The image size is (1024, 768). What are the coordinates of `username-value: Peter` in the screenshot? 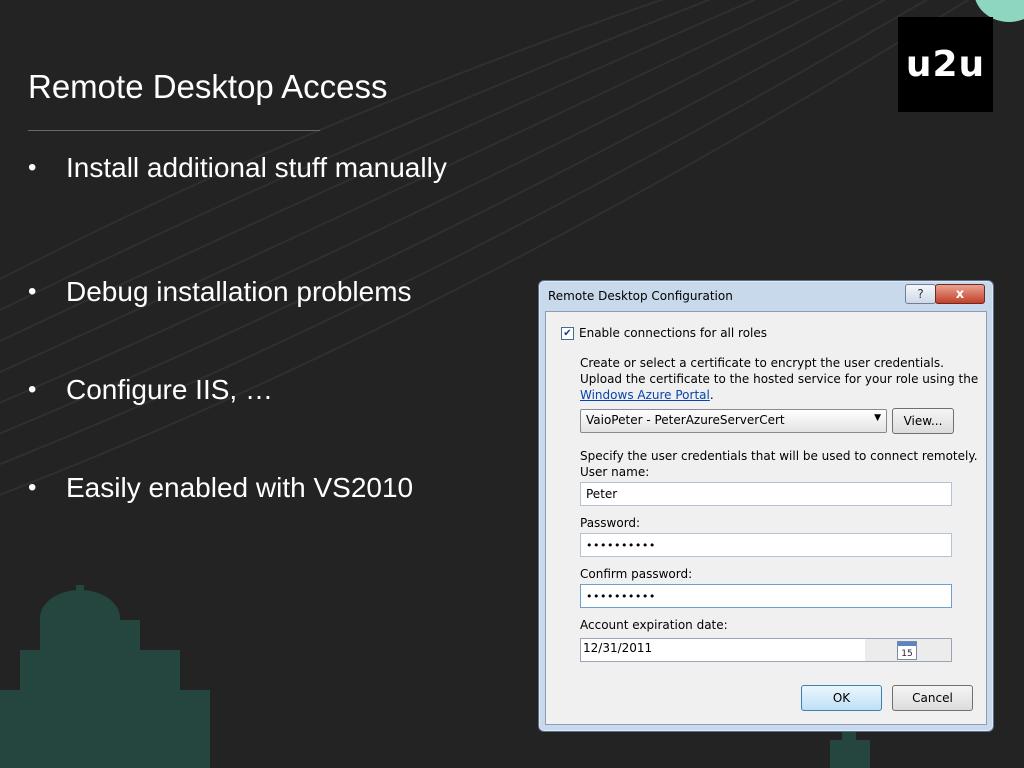 It's located at (602, 494).